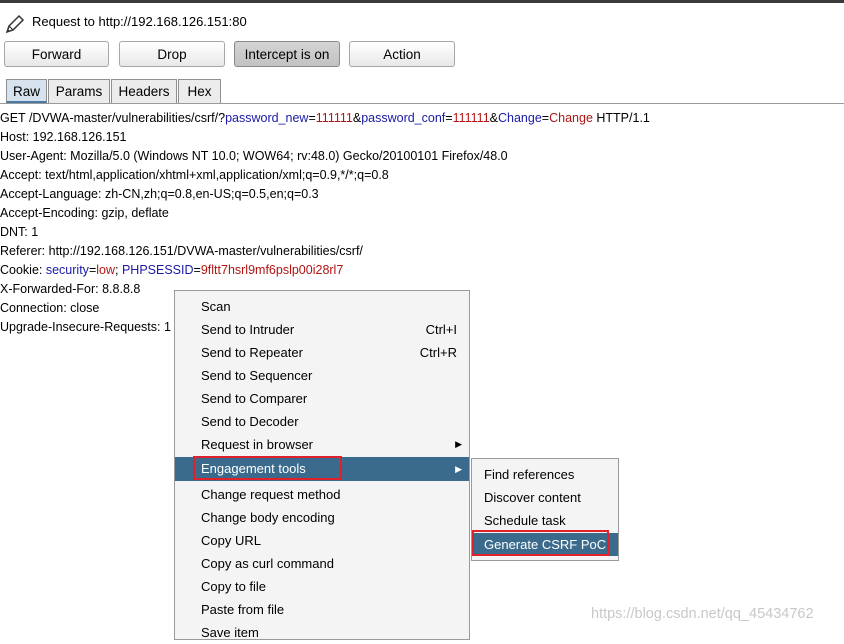 The width and height of the screenshot is (844, 644). I want to click on menu-item-scan: Scan, so click(322, 306).